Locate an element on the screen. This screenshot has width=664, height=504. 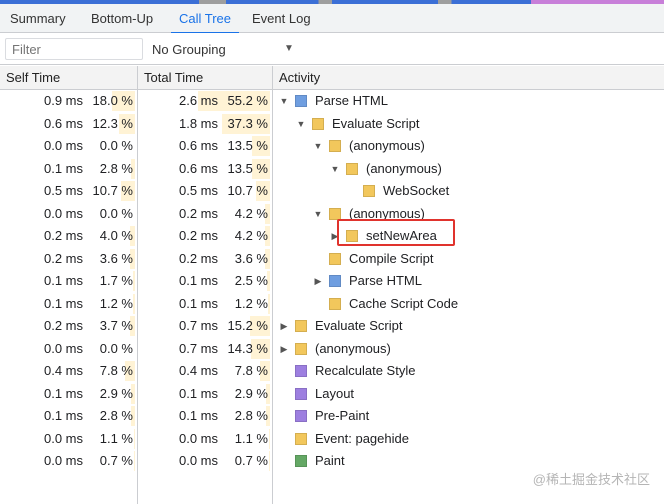
total-time-ms: 0.6 ms is located at coordinates (198, 168).